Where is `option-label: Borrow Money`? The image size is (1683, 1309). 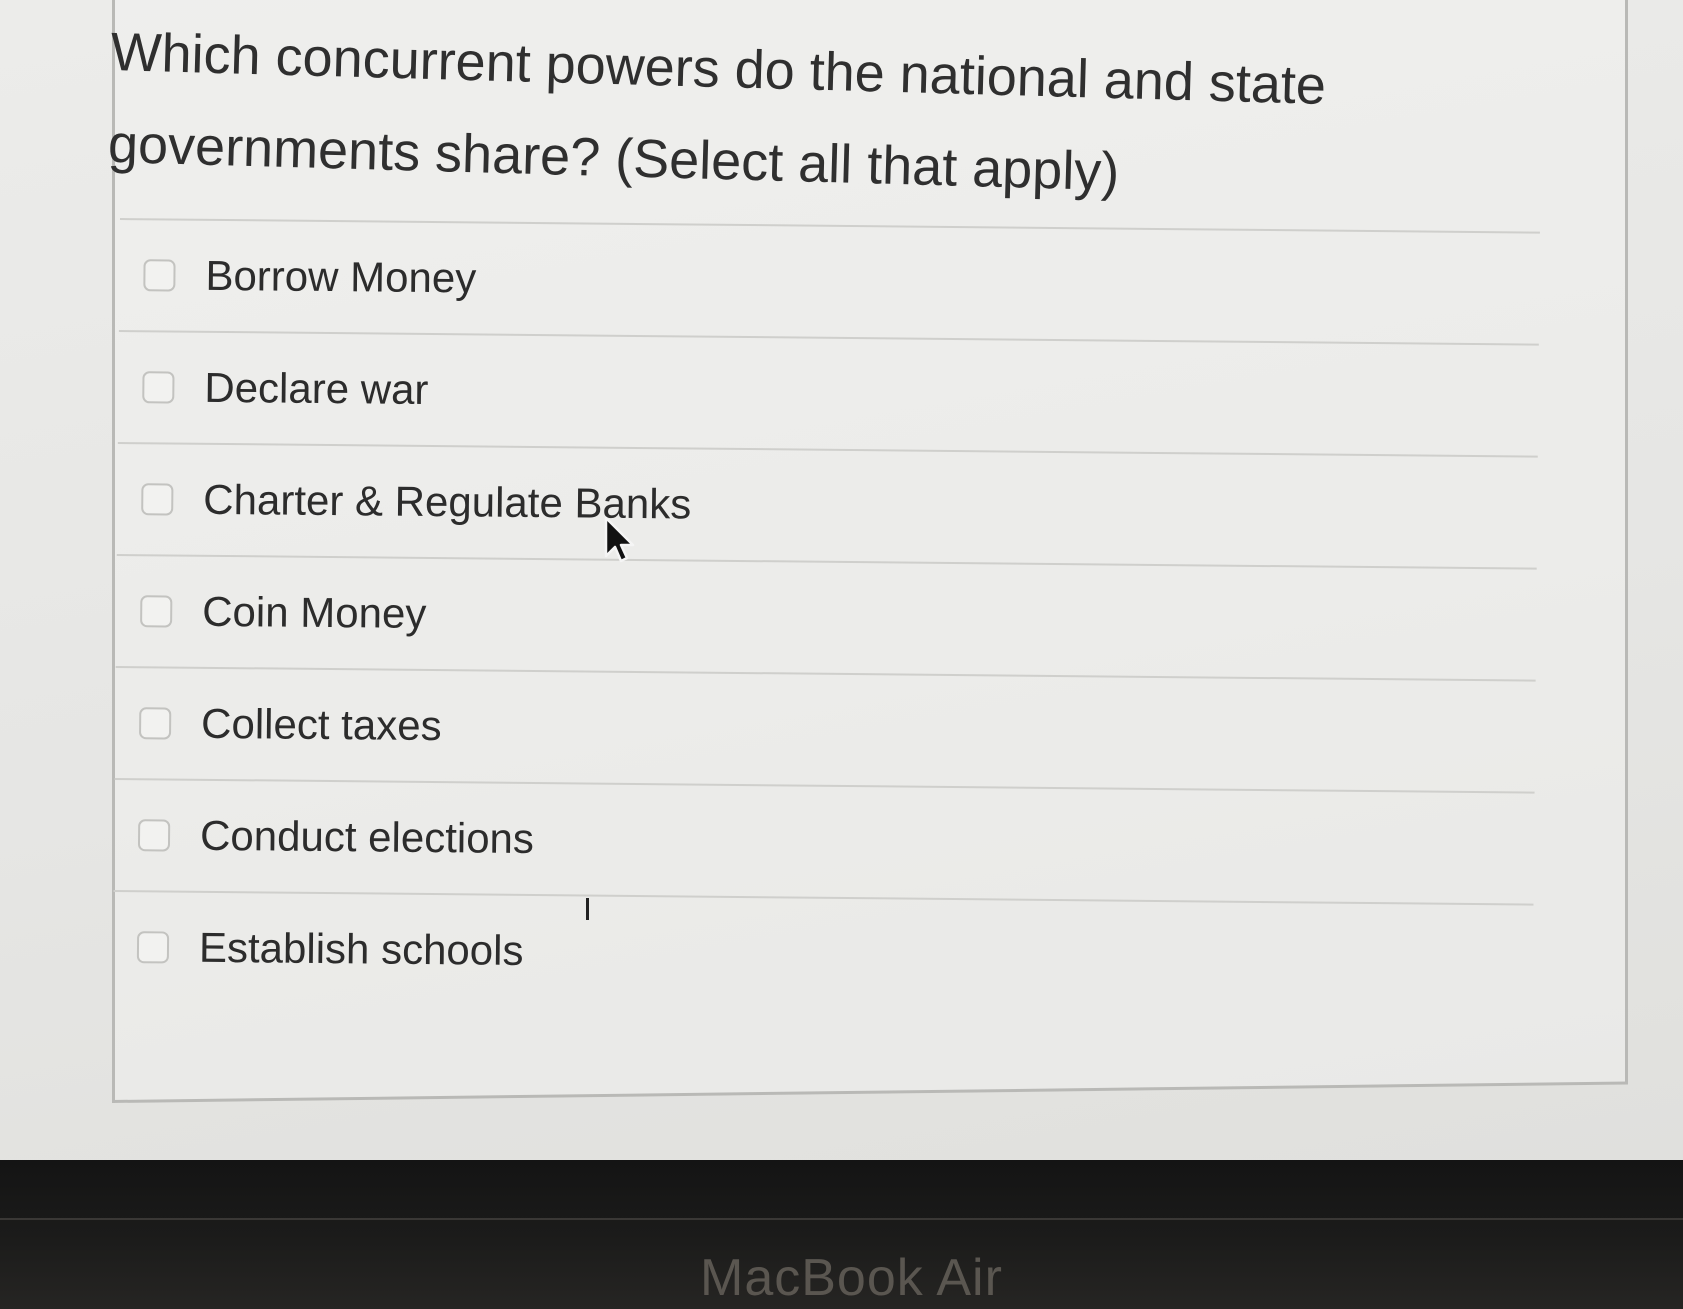 option-label: Borrow Money is located at coordinates (341, 276).